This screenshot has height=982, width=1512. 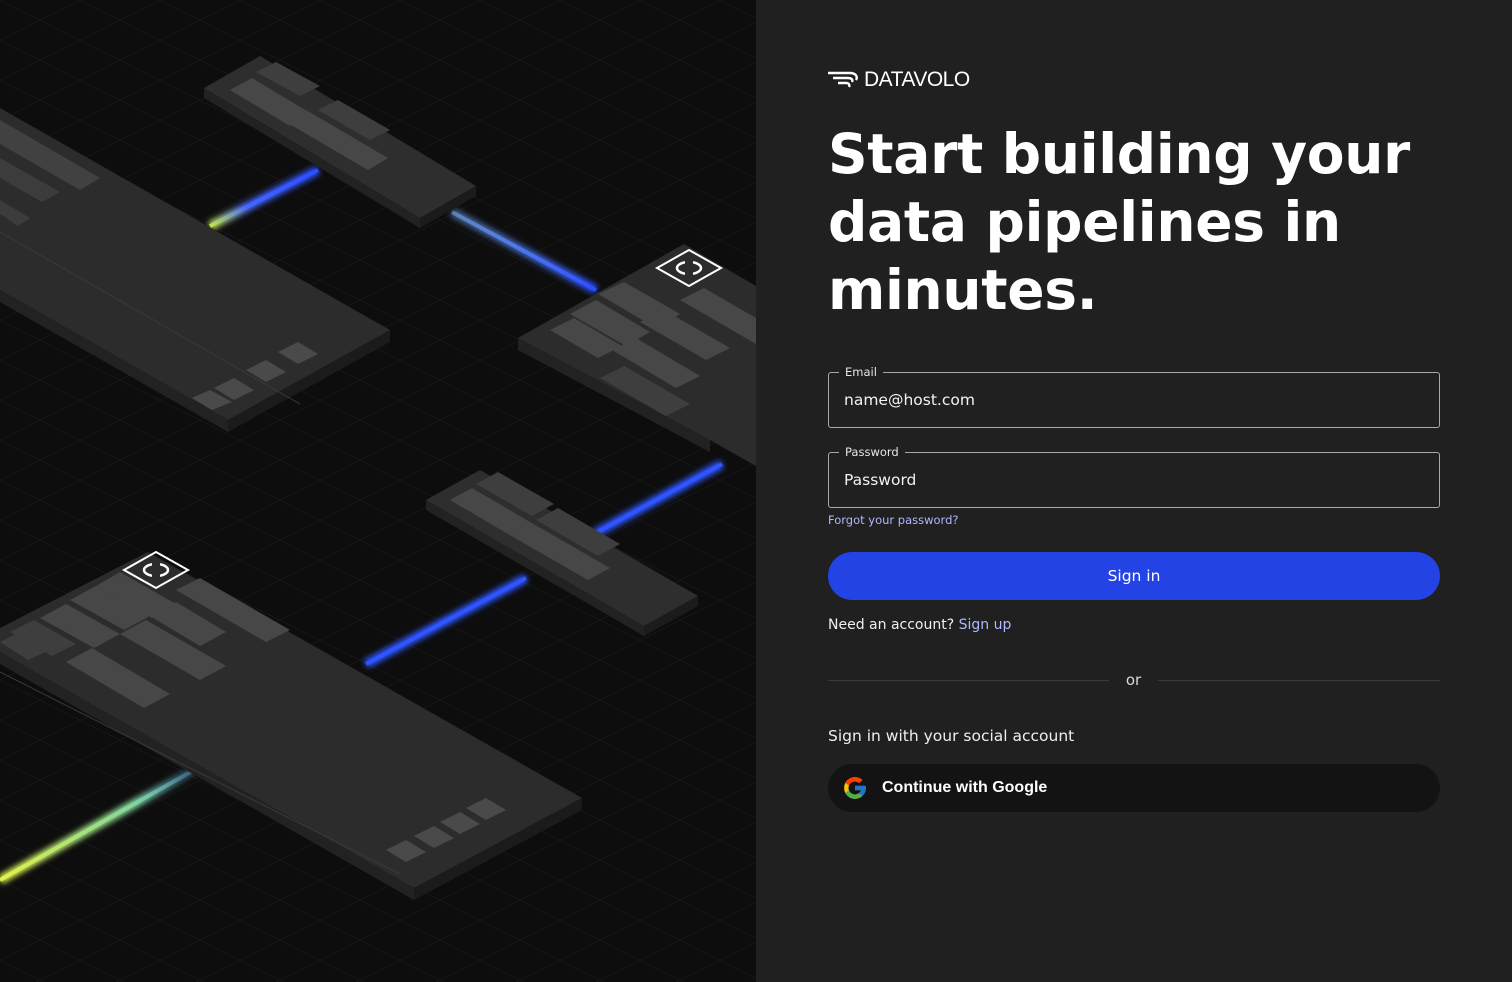 I want to click on social-sign-in-caption: Sign in with your social account, so click(x=951, y=736).